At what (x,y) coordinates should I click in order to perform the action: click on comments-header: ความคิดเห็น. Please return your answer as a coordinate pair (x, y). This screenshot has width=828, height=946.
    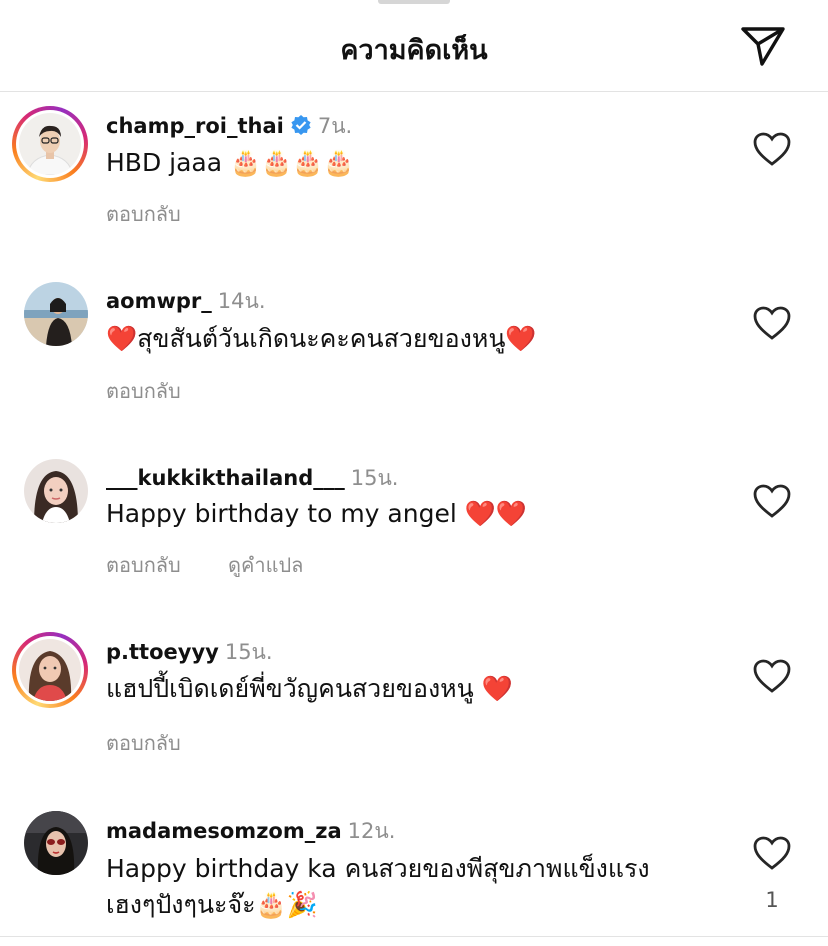
    Looking at the image, I should click on (414, 46).